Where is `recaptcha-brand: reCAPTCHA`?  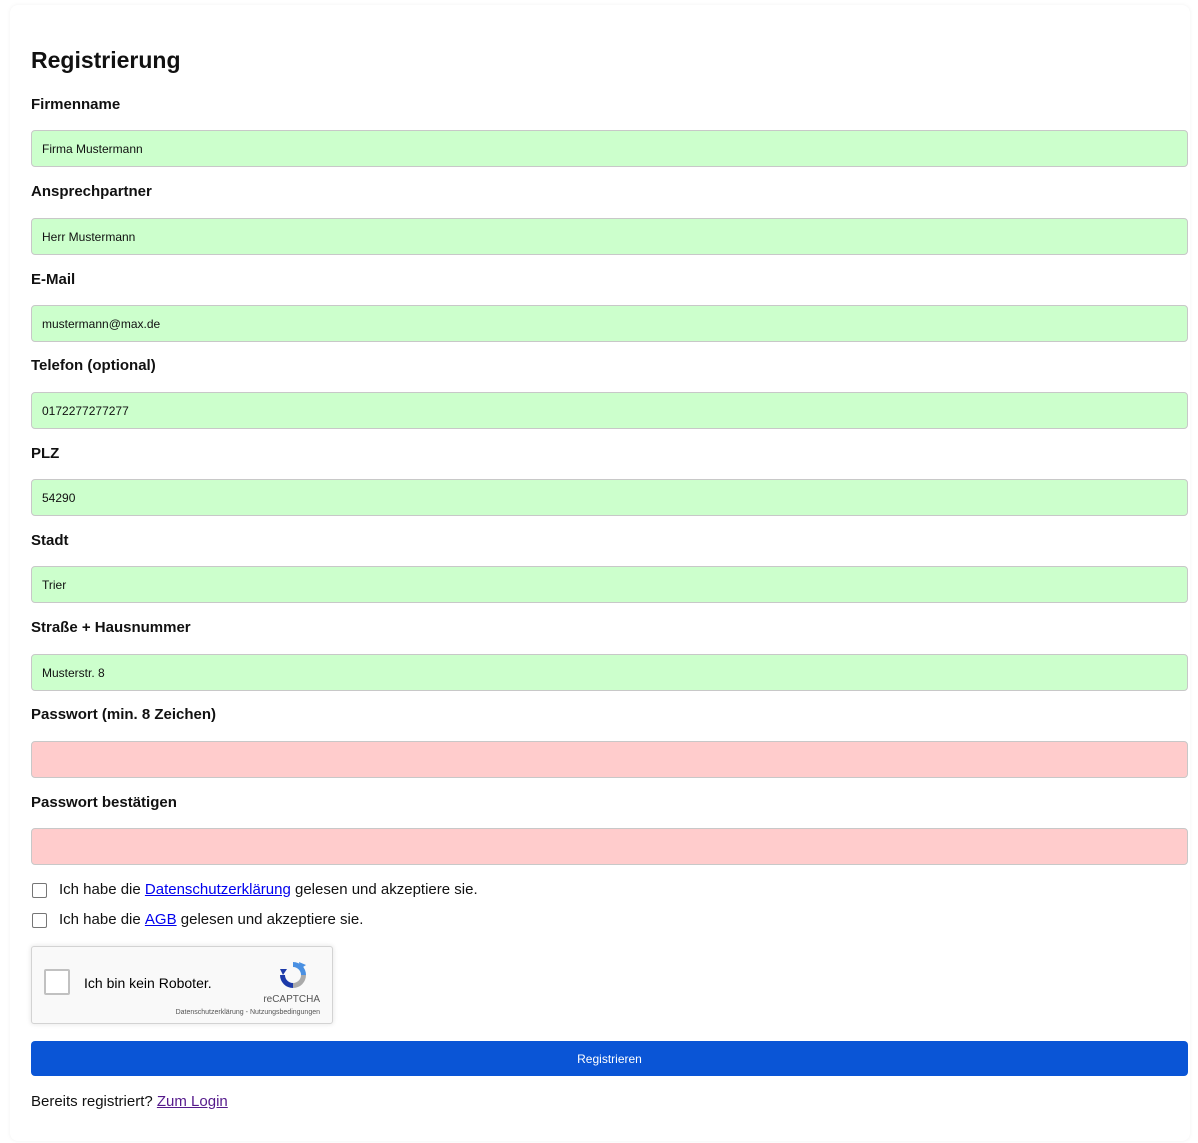 recaptcha-brand: reCAPTCHA is located at coordinates (291, 999).